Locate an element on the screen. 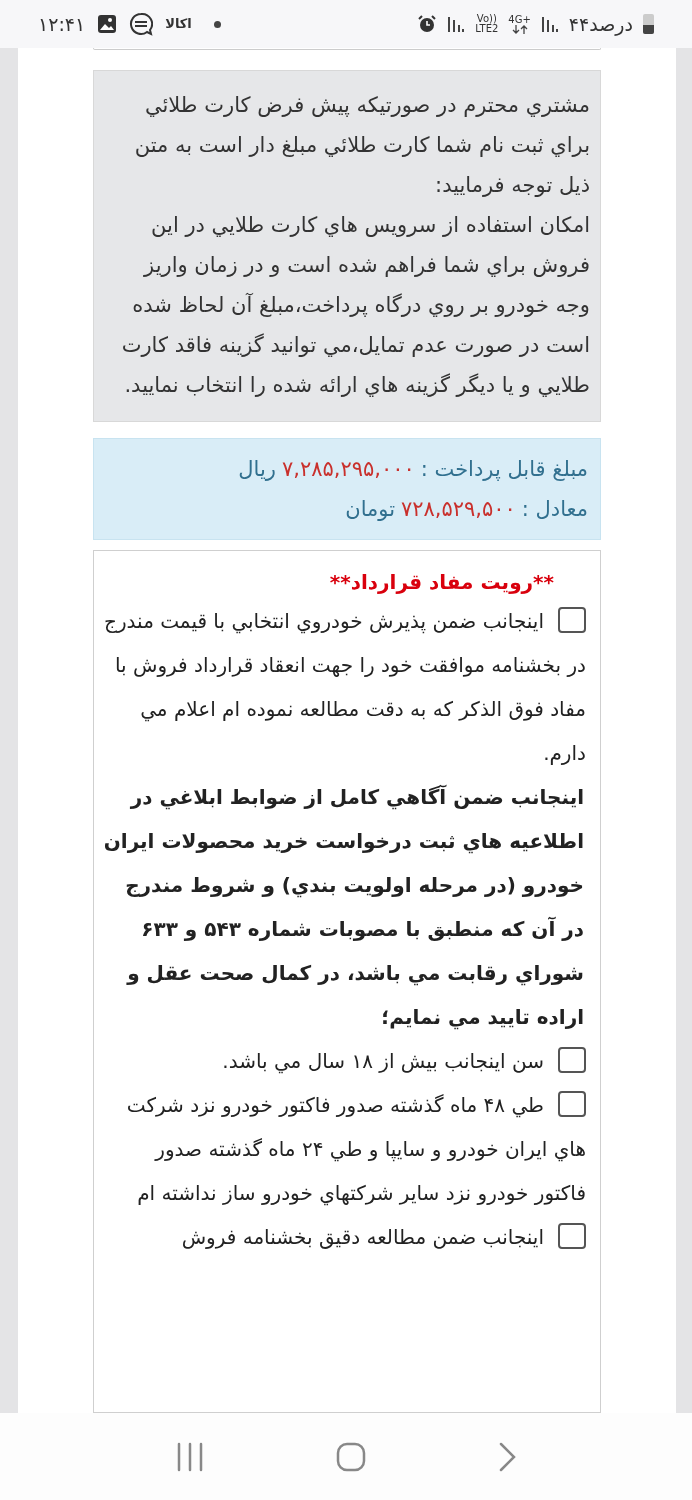  battery-percent: ۴۴درصد is located at coordinates (600, 24).